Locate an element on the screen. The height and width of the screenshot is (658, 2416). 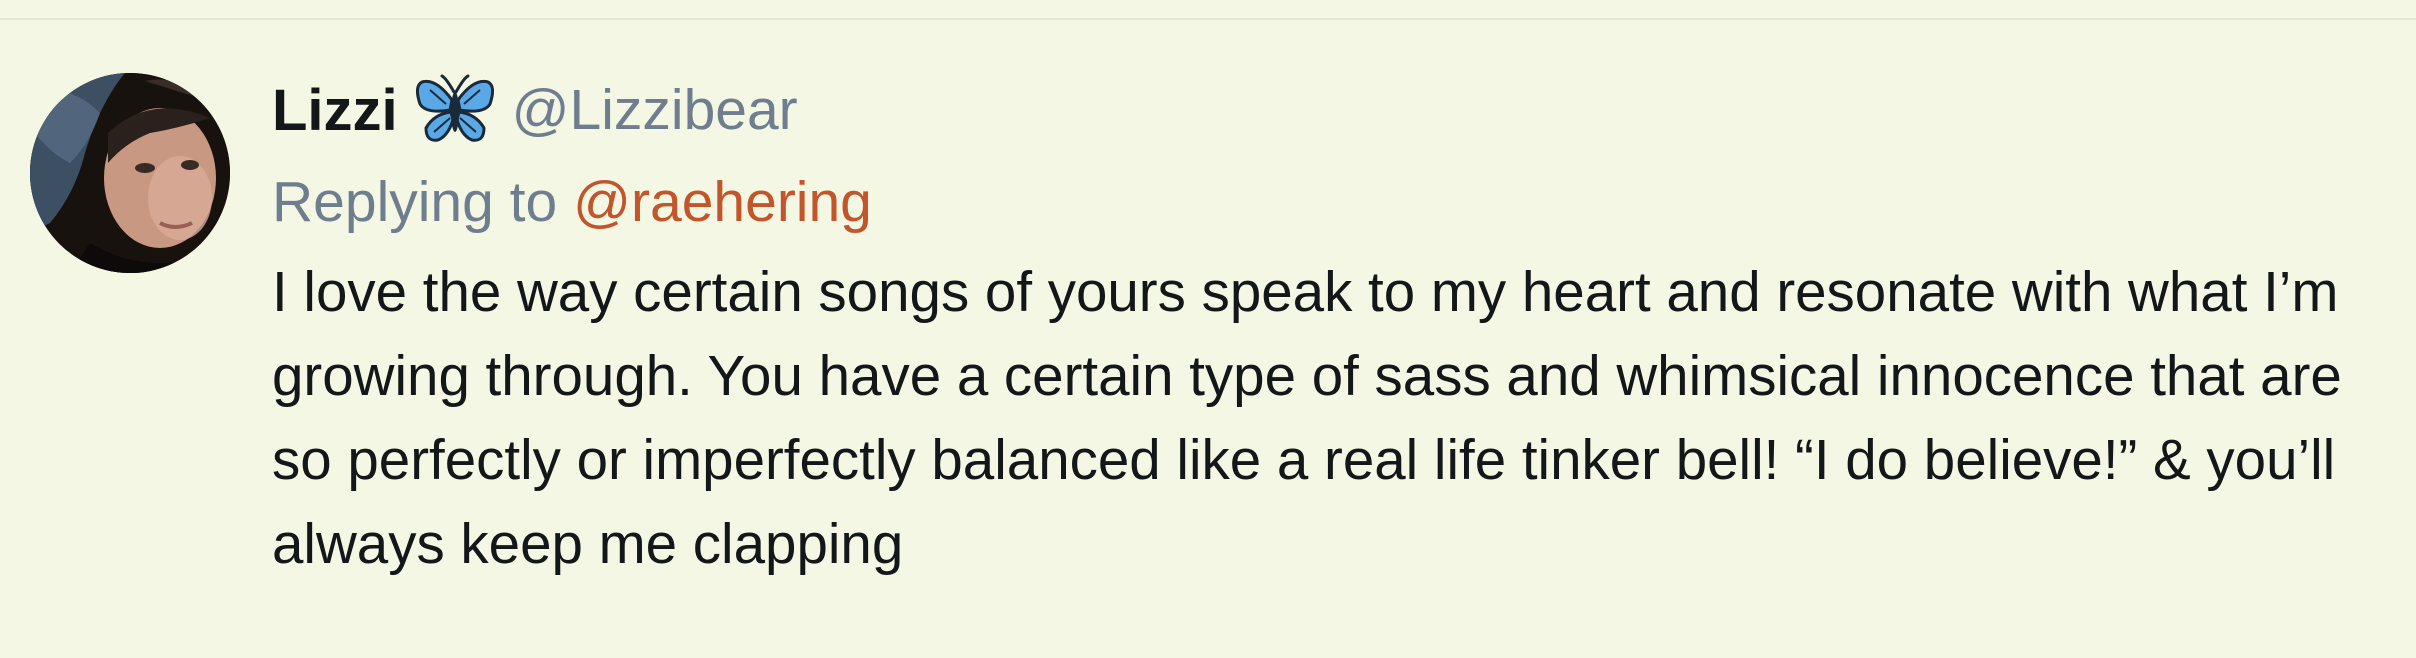
top-divider is located at coordinates (1208, 10).